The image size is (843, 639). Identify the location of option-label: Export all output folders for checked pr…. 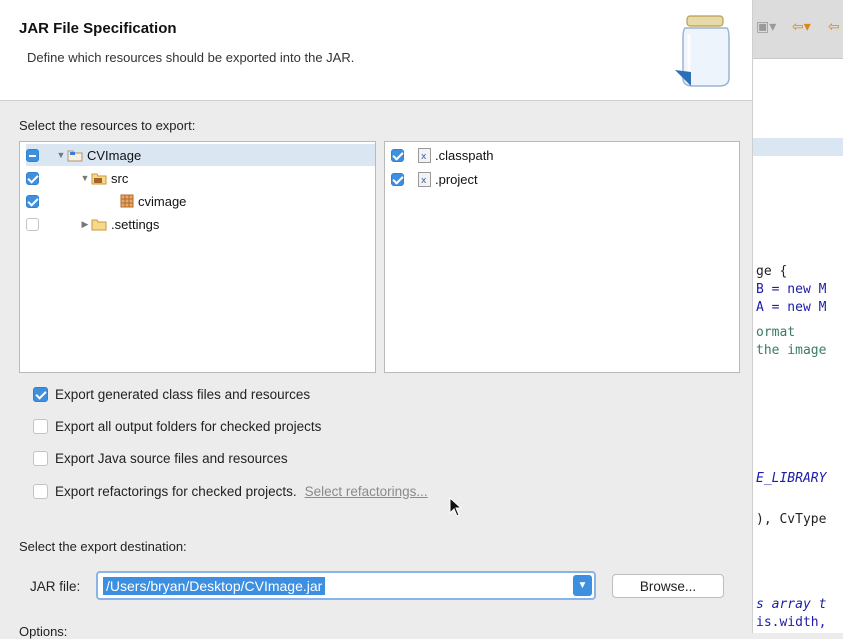
(188, 426).